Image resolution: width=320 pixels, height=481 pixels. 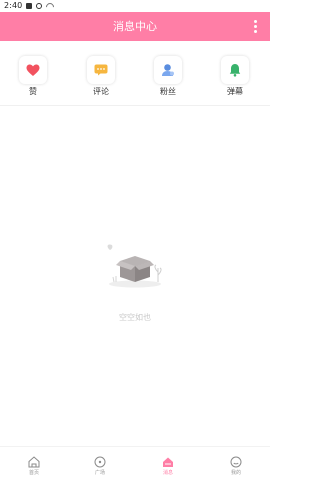 I want to click on tab-square: 广场, so click(x=100, y=466).